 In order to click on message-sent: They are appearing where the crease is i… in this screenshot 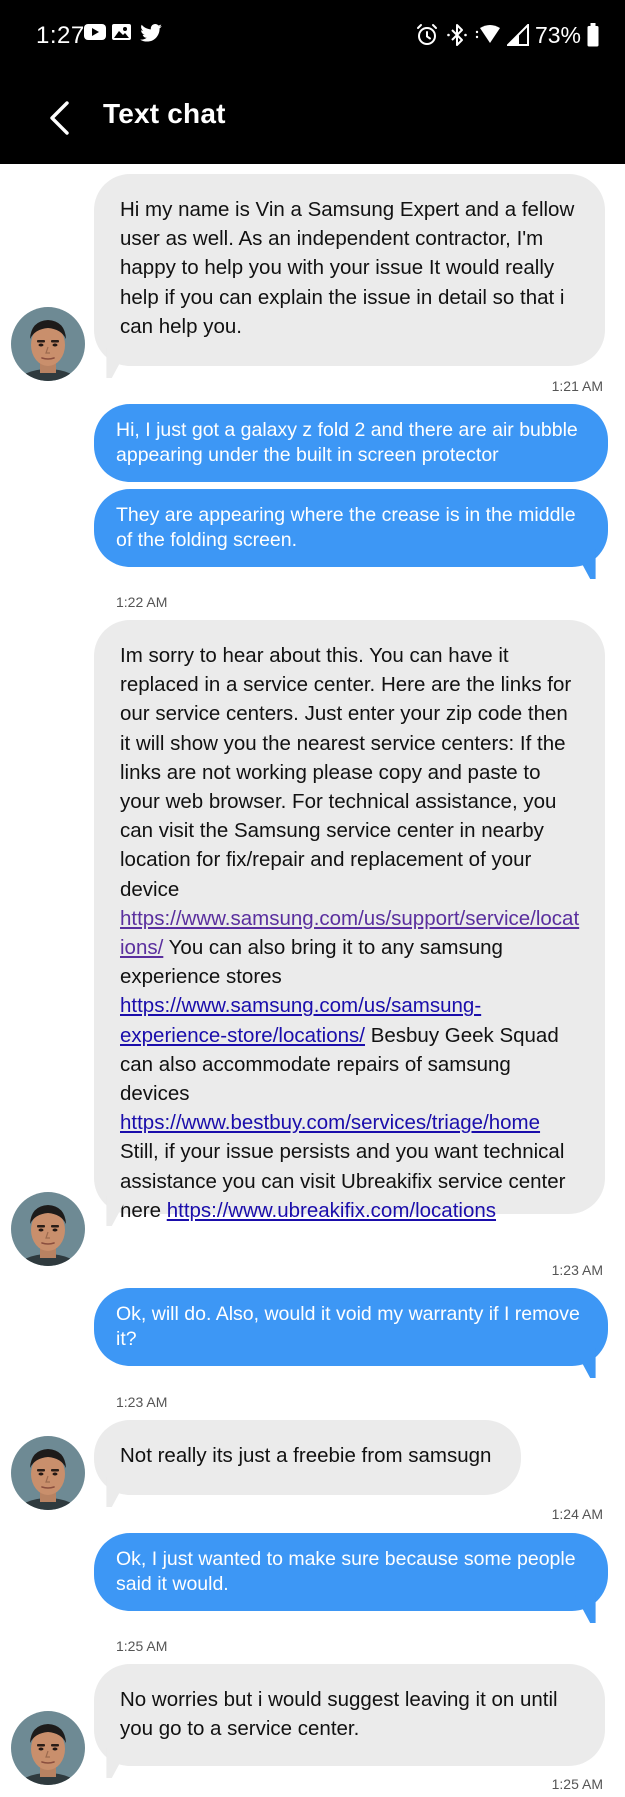, I will do `click(351, 534)`.